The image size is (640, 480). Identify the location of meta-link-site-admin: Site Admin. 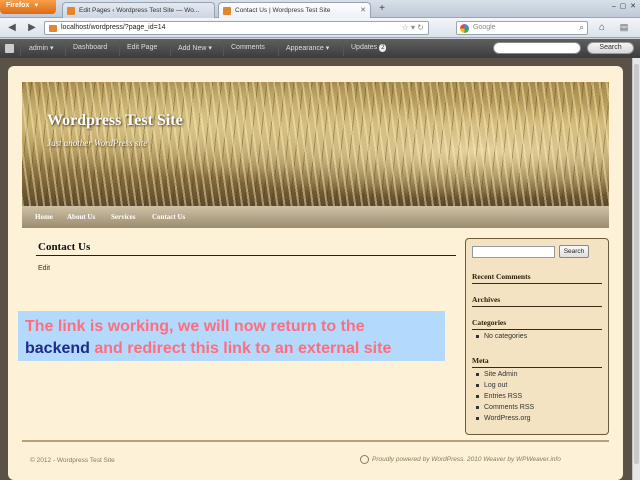
(496, 374).